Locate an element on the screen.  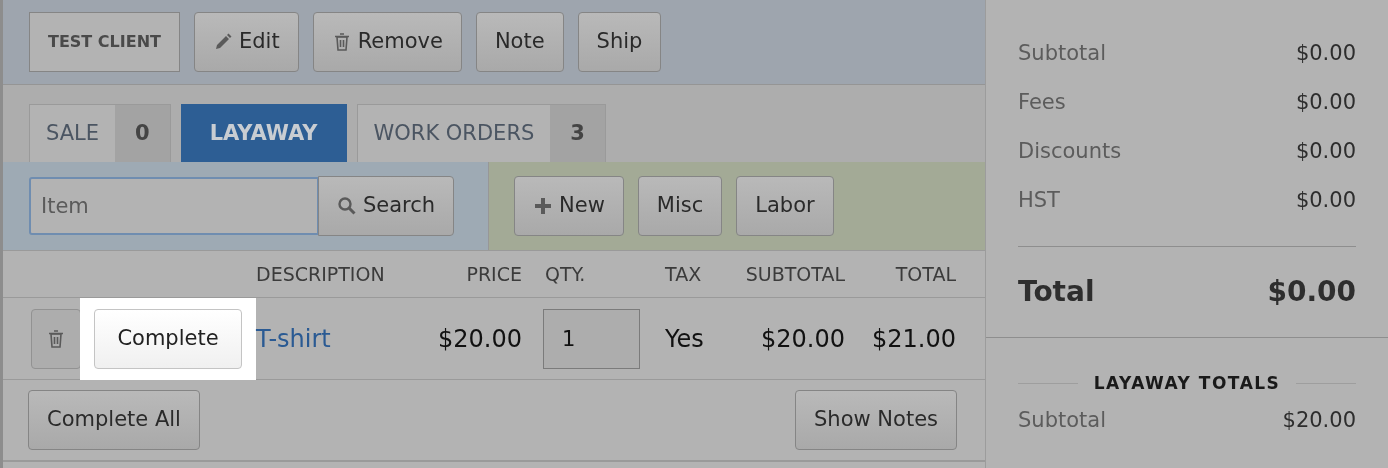
column-header: DESCRIPTION is located at coordinates (321, 274).